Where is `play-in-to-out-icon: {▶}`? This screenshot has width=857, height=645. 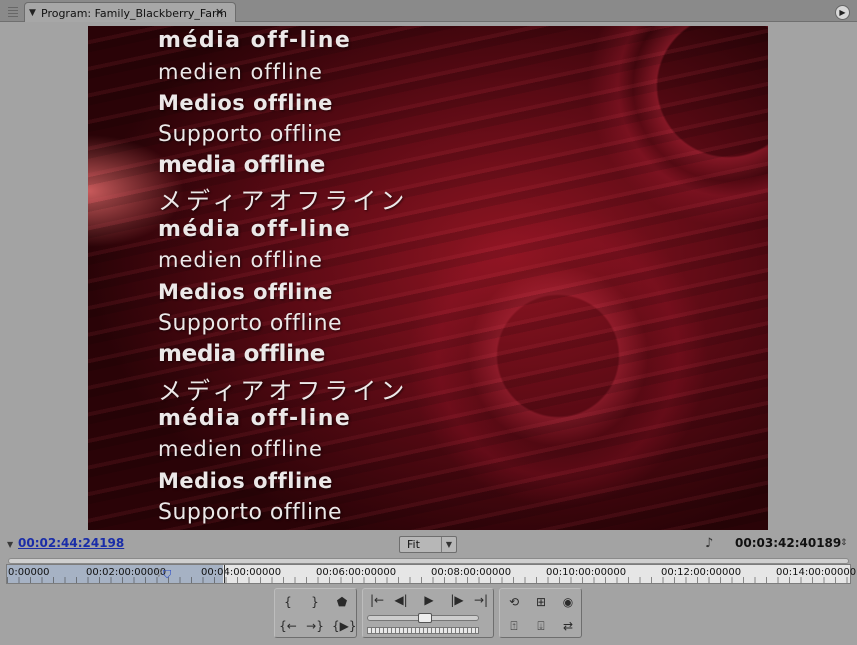
play-in-to-out-icon: {▶} is located at coordinates (344, 626).